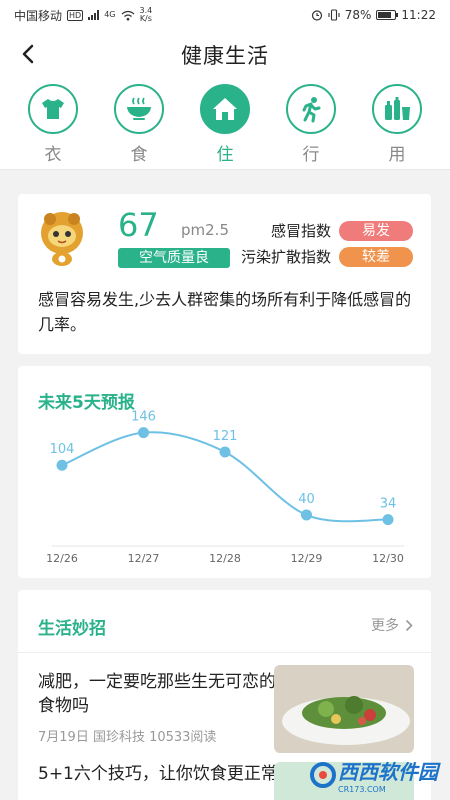 This screenshot has height=800, width=450. I want to click on article-meta: 7月19日 国珍科技 10533阅读, so click(127, 737).